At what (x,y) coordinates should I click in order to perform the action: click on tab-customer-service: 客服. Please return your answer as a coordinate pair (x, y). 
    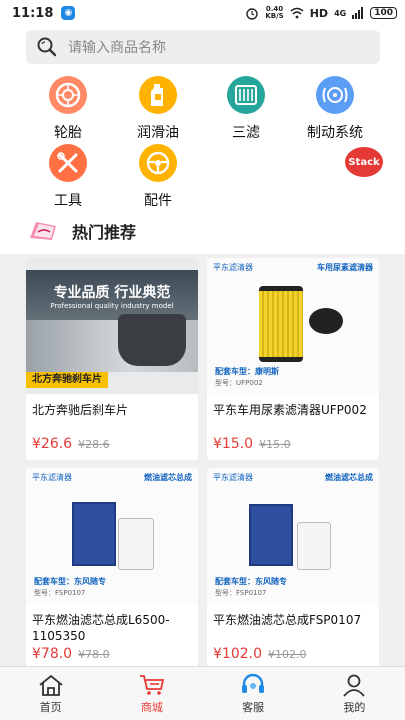
    Looking at the image, I should click on (253, 693).